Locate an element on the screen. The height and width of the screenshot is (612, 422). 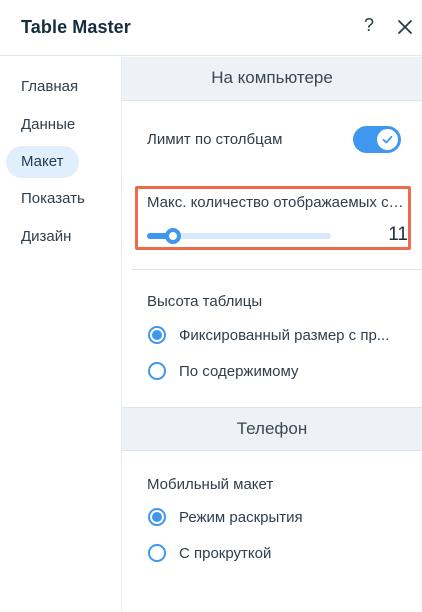
radio-expand-mode-label: Режим раскрытия is located at coordinates (290, 517).